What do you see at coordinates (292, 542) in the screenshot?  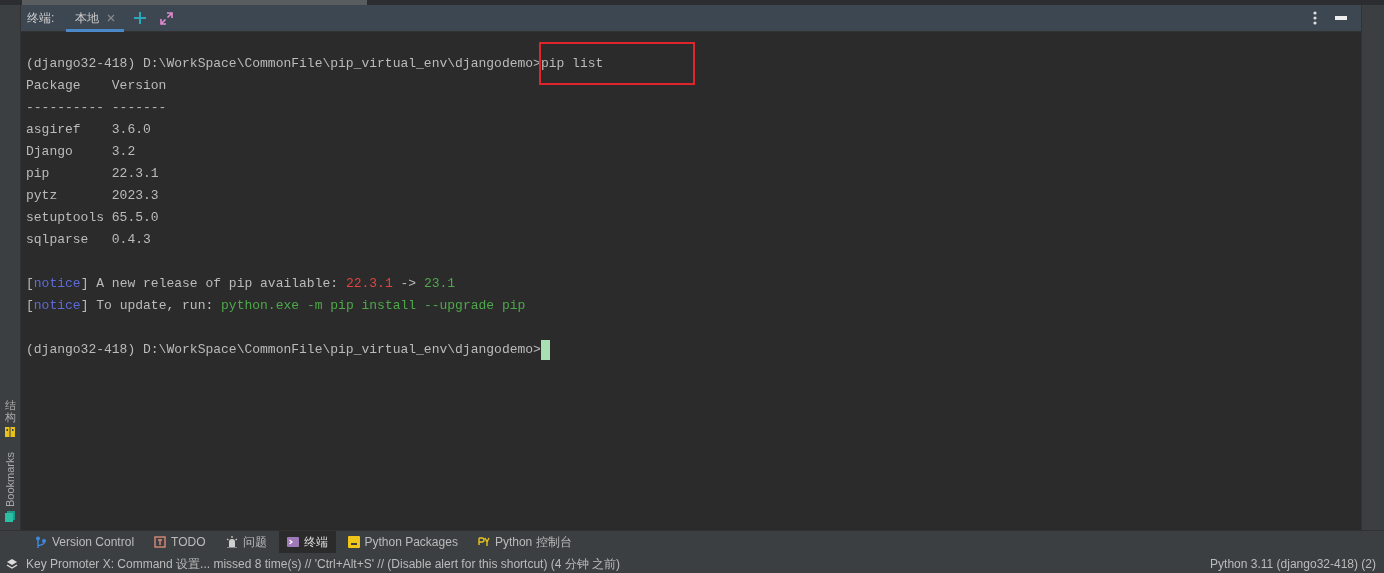 I see `terminal-icon` at bounding box center [292, 542].